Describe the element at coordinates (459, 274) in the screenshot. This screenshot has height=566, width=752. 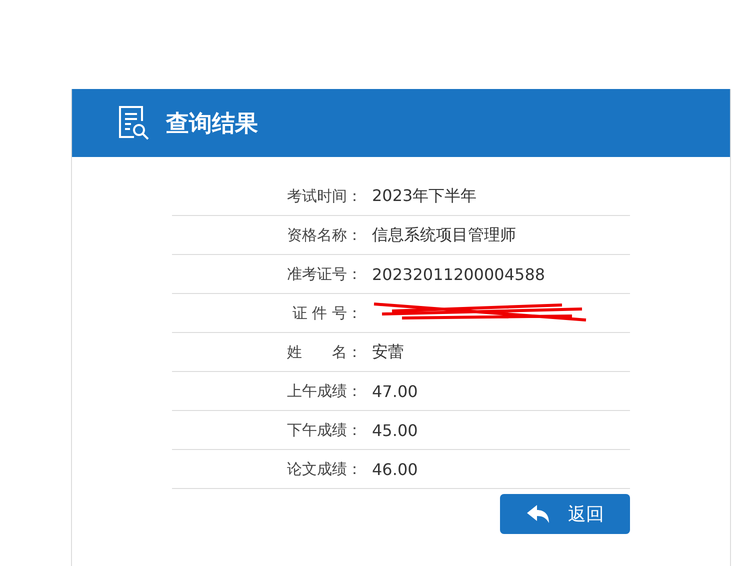
I see `field-value: 20232011200004588` at that location.